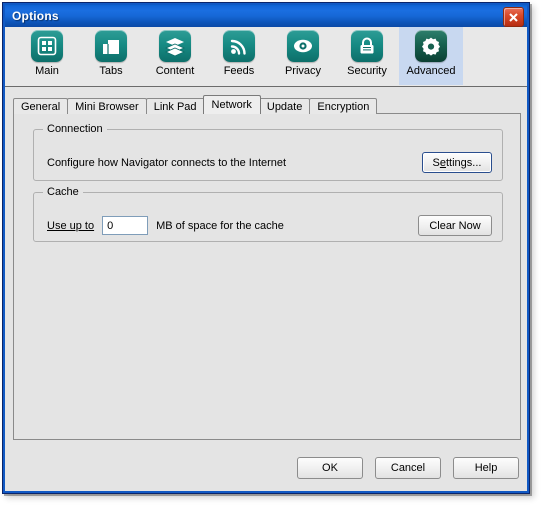  What do you see at coordinates (75, 129) in the screenshot?
I see `connection-group-title: Connection` at bounding box center [75, 129].